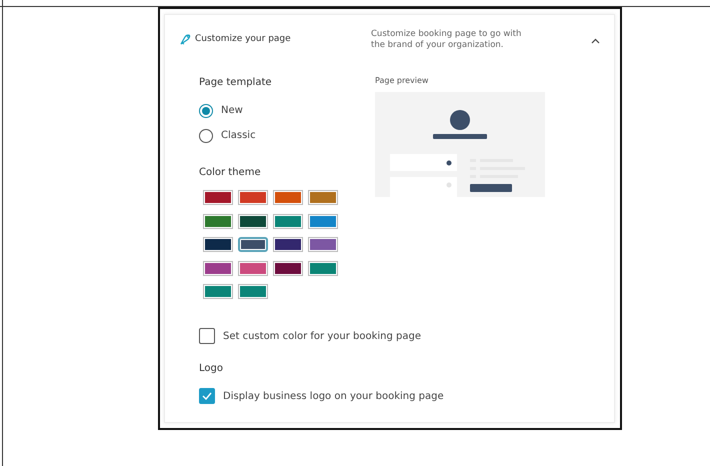 The width and height of the screenshot is (710, 466). I want to click on preview-label: Page preview, so click(402, 81).